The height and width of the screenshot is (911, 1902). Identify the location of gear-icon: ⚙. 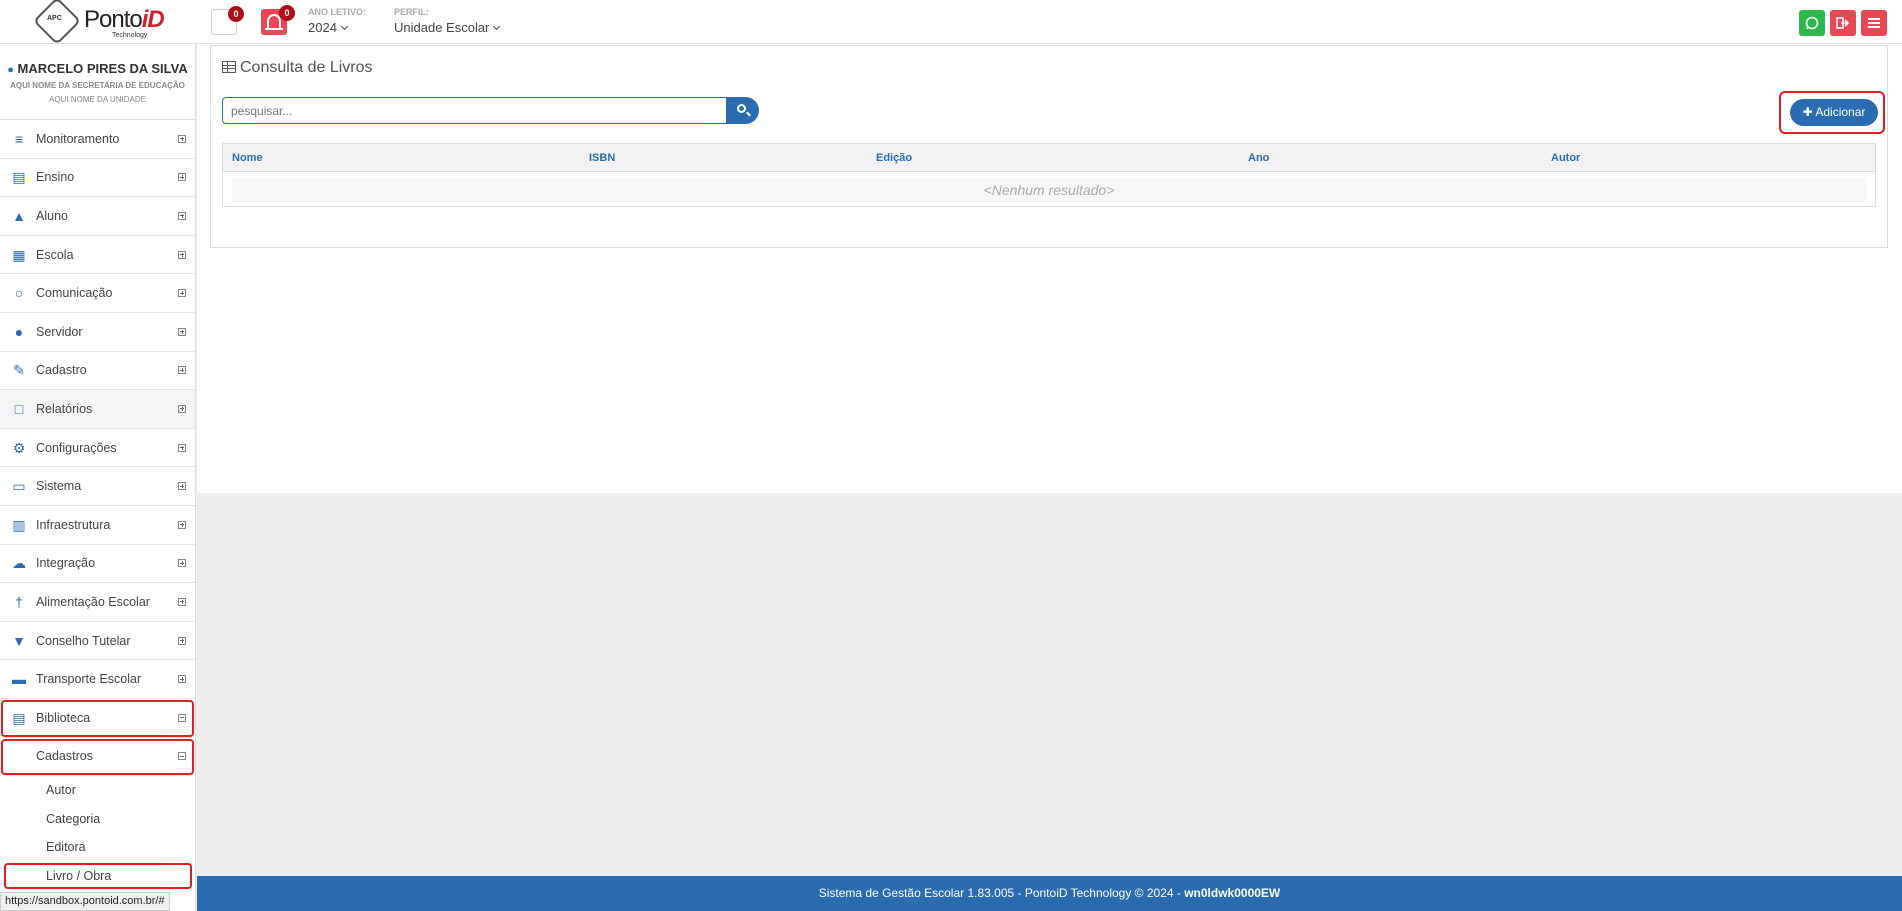
(19, 447).